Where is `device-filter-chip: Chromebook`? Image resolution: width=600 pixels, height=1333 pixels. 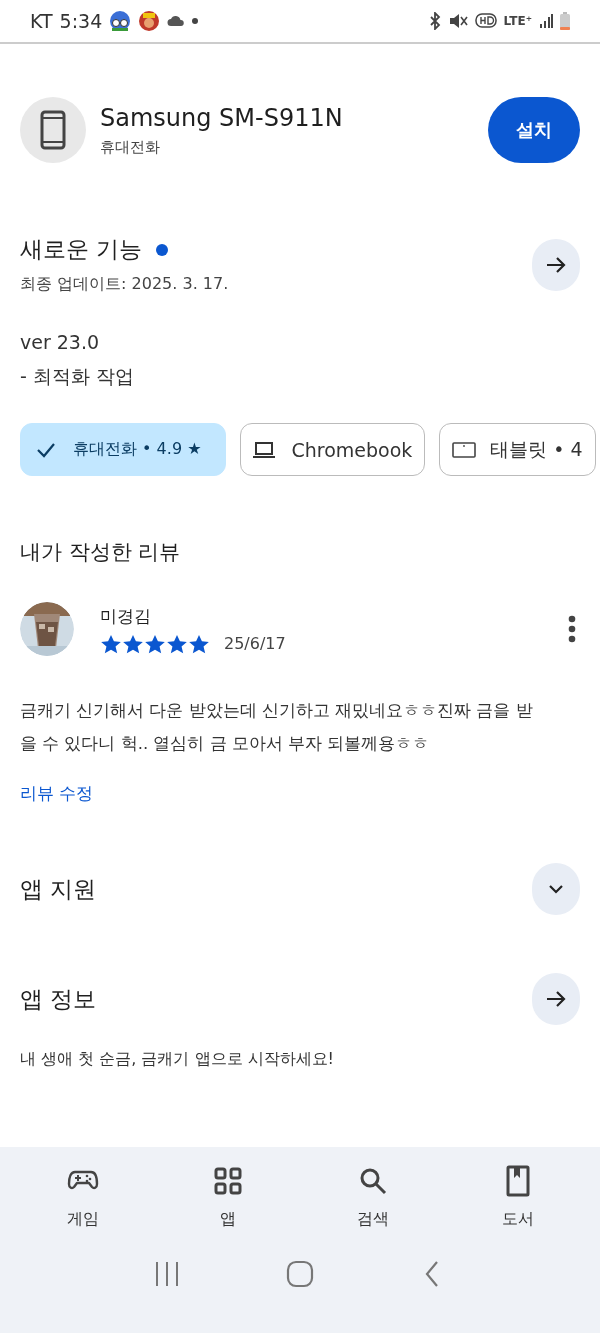 device-filter-chip: Chromebook is located at coordinates (333, 449).